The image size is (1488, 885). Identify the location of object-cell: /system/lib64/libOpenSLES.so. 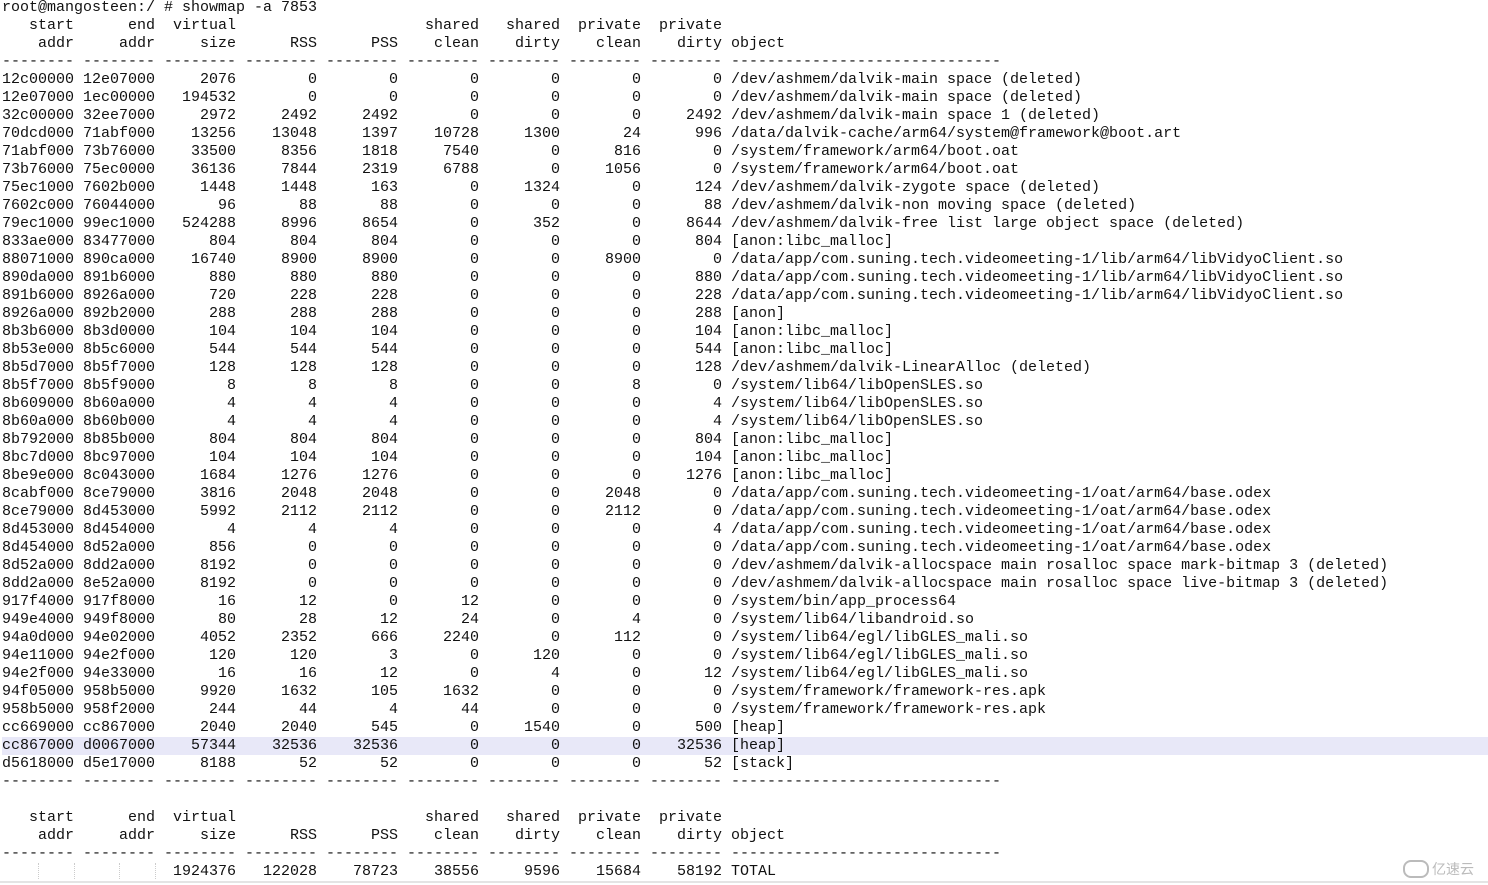
(857, 385).